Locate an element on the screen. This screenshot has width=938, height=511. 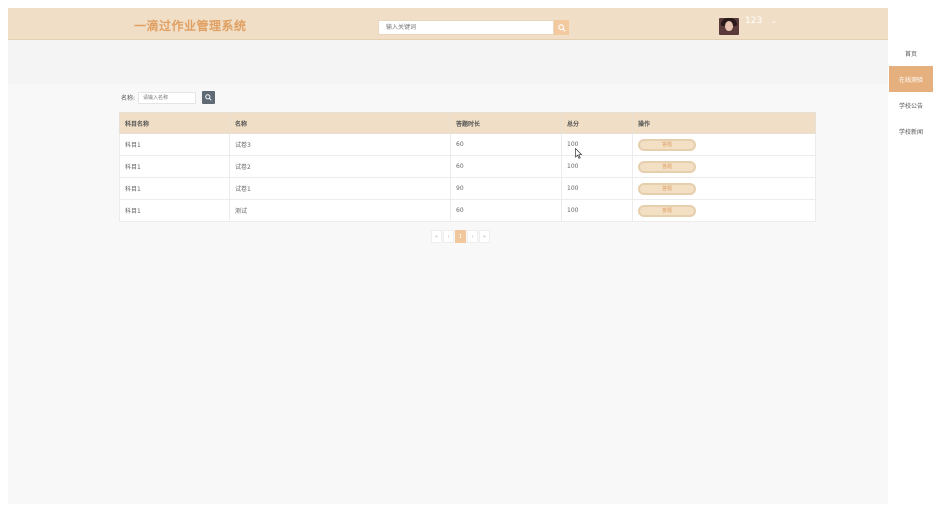
filter-search-button is located at coordinates (209, 97).